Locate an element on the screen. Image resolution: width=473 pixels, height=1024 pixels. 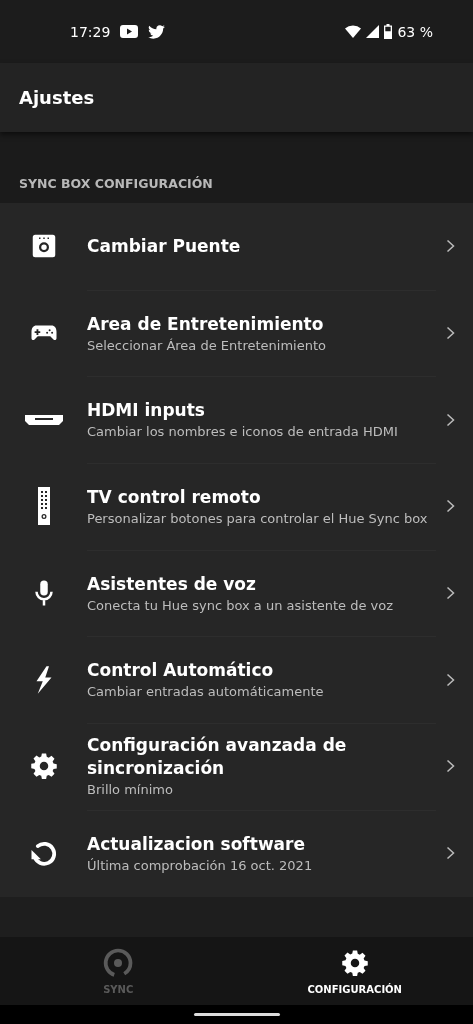
settings-item: Cambiar Puente is located at coordinates (236, 246).